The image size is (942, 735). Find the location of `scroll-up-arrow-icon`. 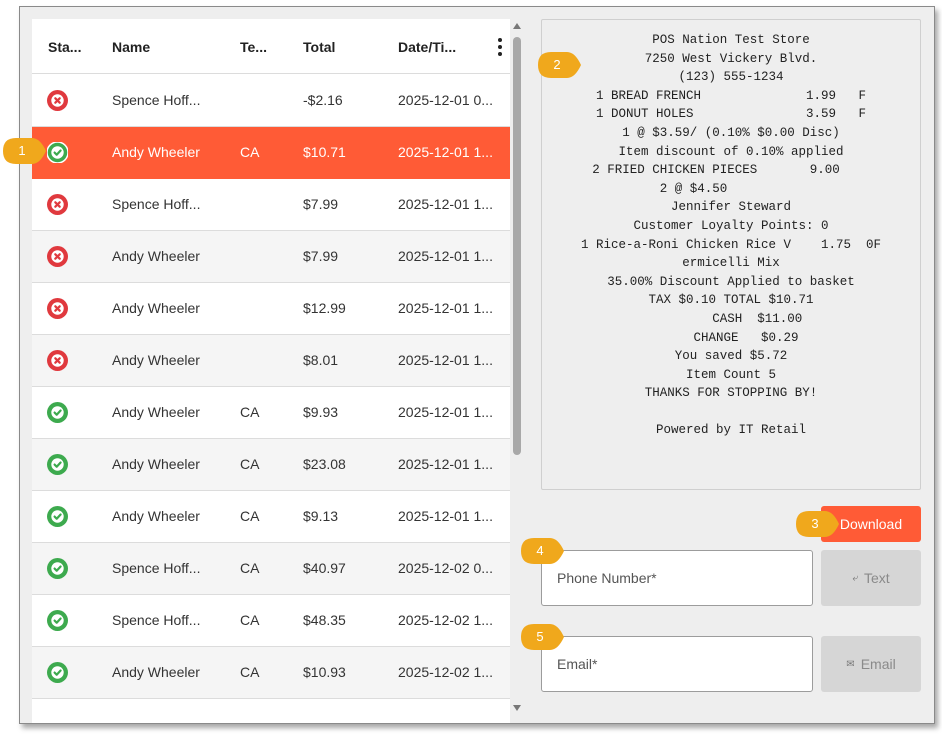

scroll-up-arrow-icon is located at coordinates (517, 26).